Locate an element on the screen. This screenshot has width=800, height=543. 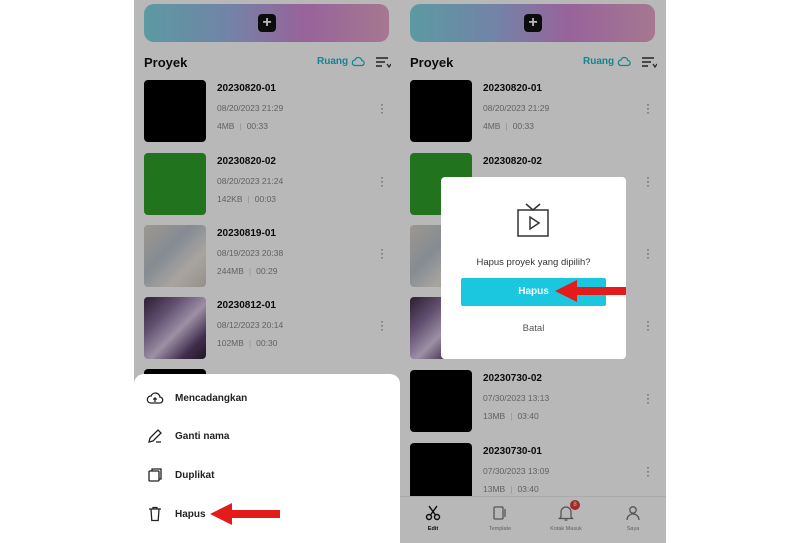
duplicate-label: Duplikat is located at coordinates (195, 475).